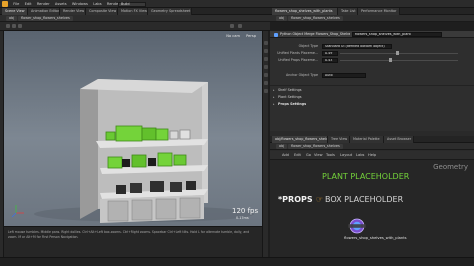 This screenshot has width=474, height=266. I want to click on menu-assets: Assets, so click(61, 4).